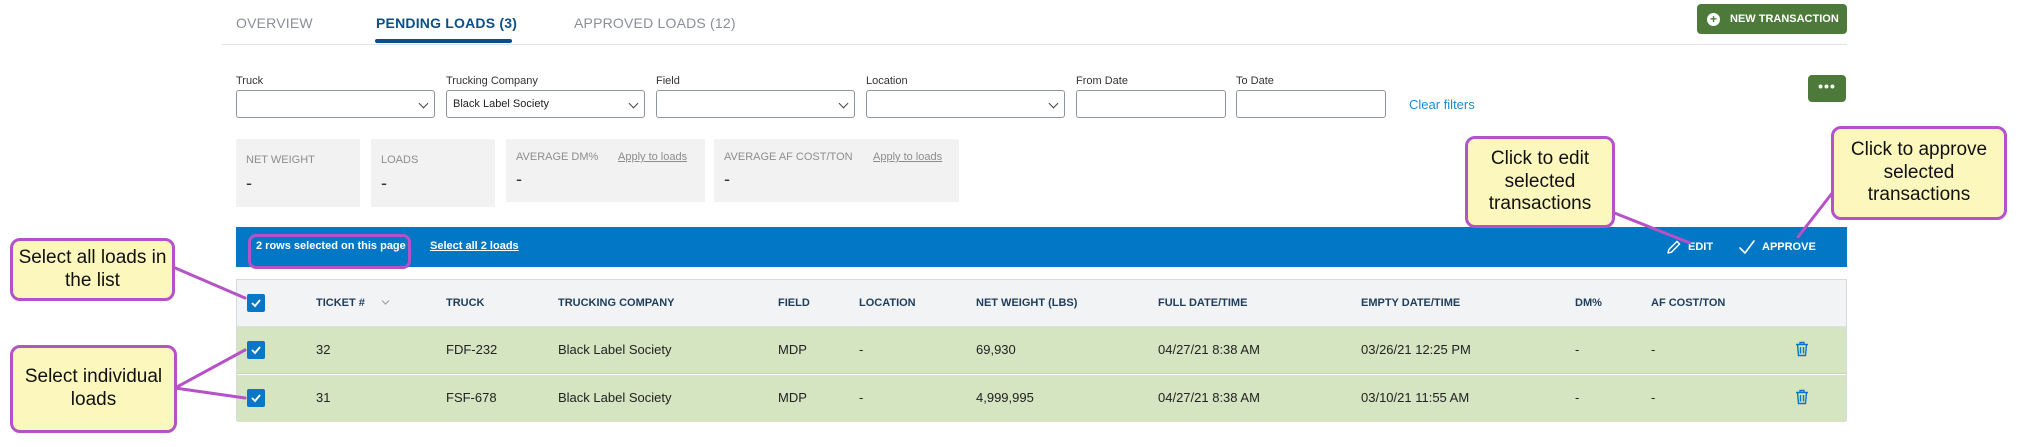 This screenshot has height=447, width=2018. Describe the element at coordinates (1919, 173) in the screenshot. I see `callout-approve: Click to approve selected transactions` at that location.